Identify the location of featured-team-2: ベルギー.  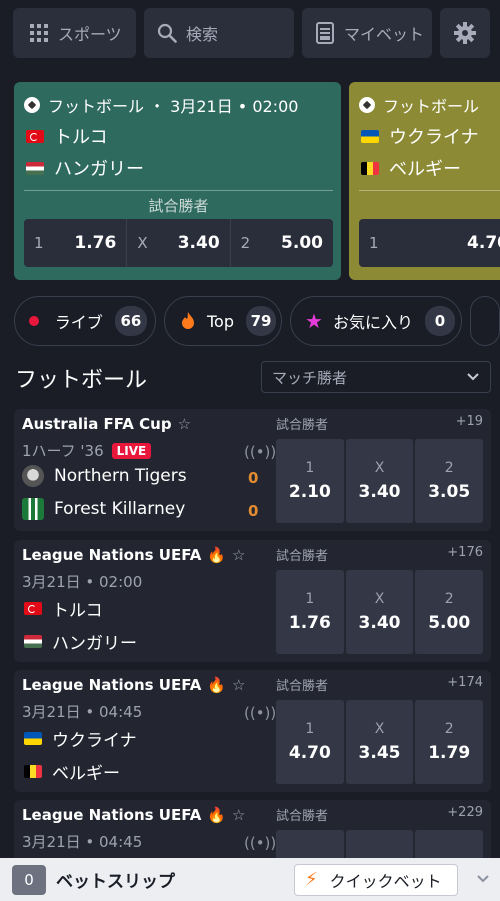
(429, 168).